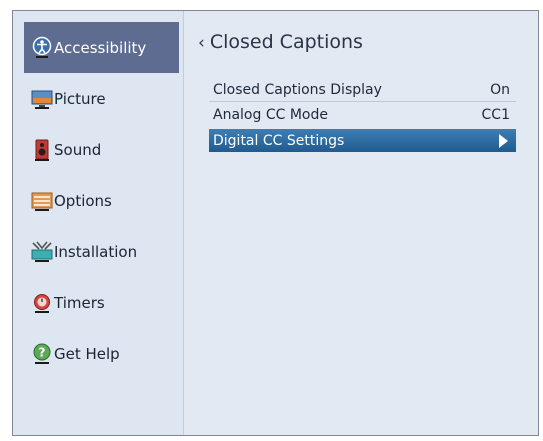 This screenshot has width=543, height=441. I want to click on page-title: ‹ Closed Captions, so click(280, 42).